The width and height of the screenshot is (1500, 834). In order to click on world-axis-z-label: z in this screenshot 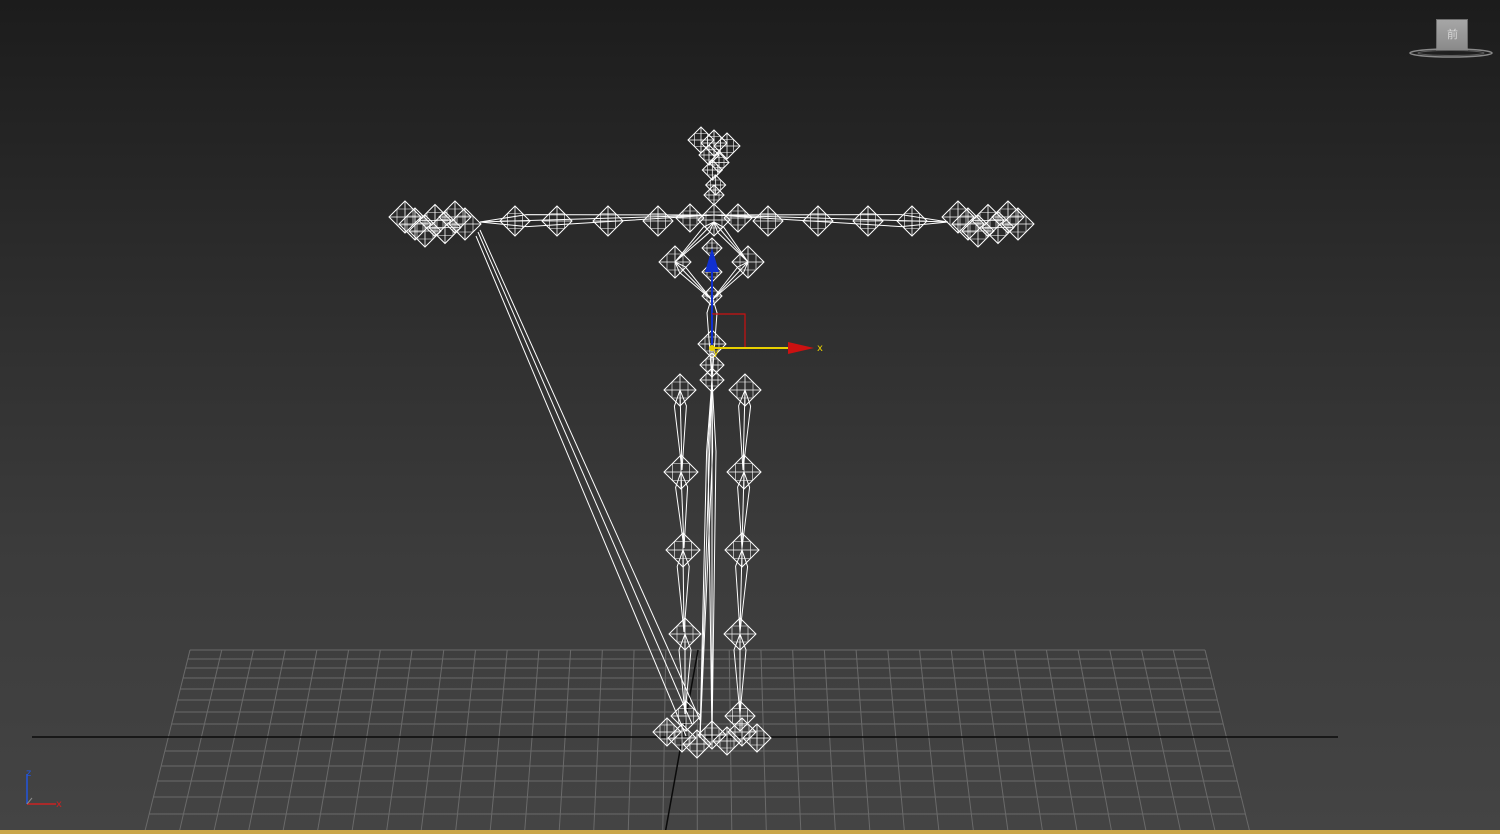, I will do `click(28, 773)`.